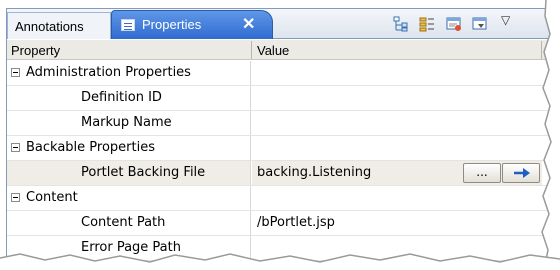 The height and width of the screenshot is (270, 560). I want to click on restore-default-icon, so click(454, 24).